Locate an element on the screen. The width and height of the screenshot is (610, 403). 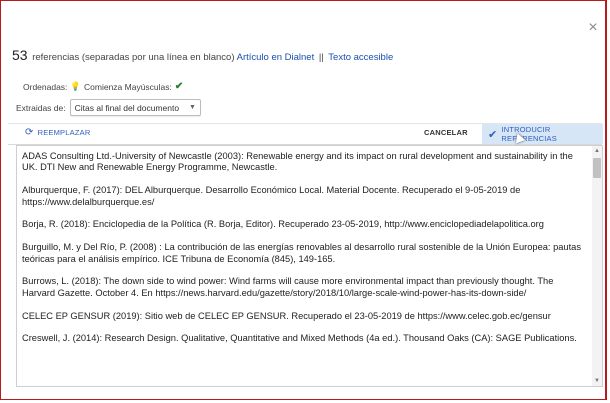
replace-button: ⟳ REEMPLAZAR is located at coordinates (57, 132).